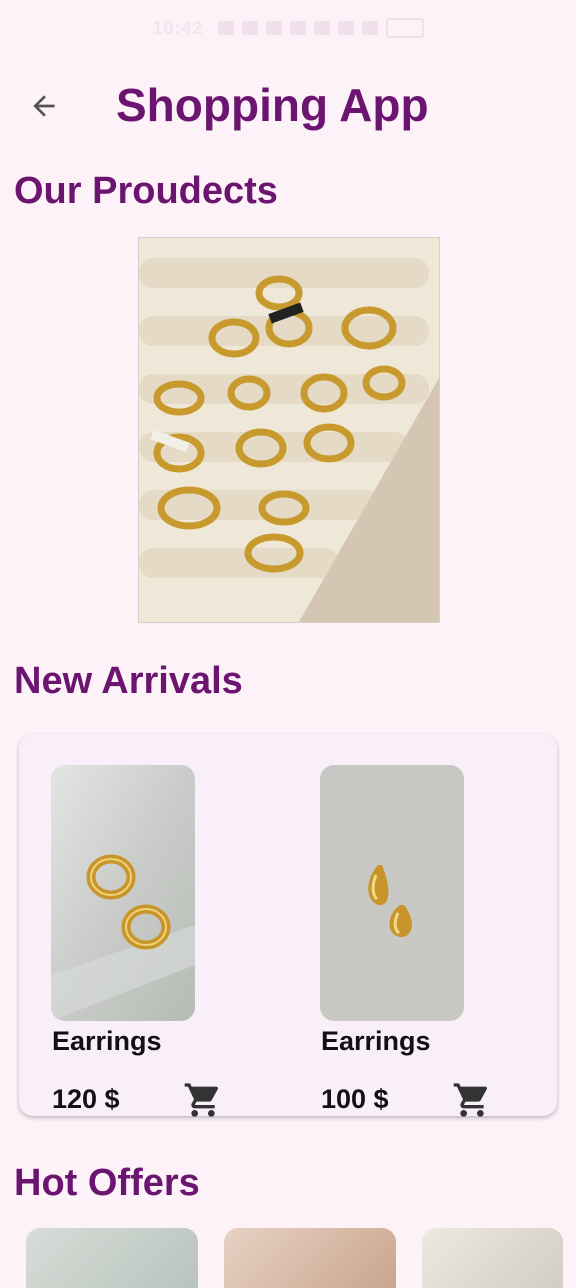 Image resolution: width=576 pixels, height=1288 pixels. Describe the element at coordinates (355, 1099) in the screenshot. I see `product-price: 100 $` at that location.